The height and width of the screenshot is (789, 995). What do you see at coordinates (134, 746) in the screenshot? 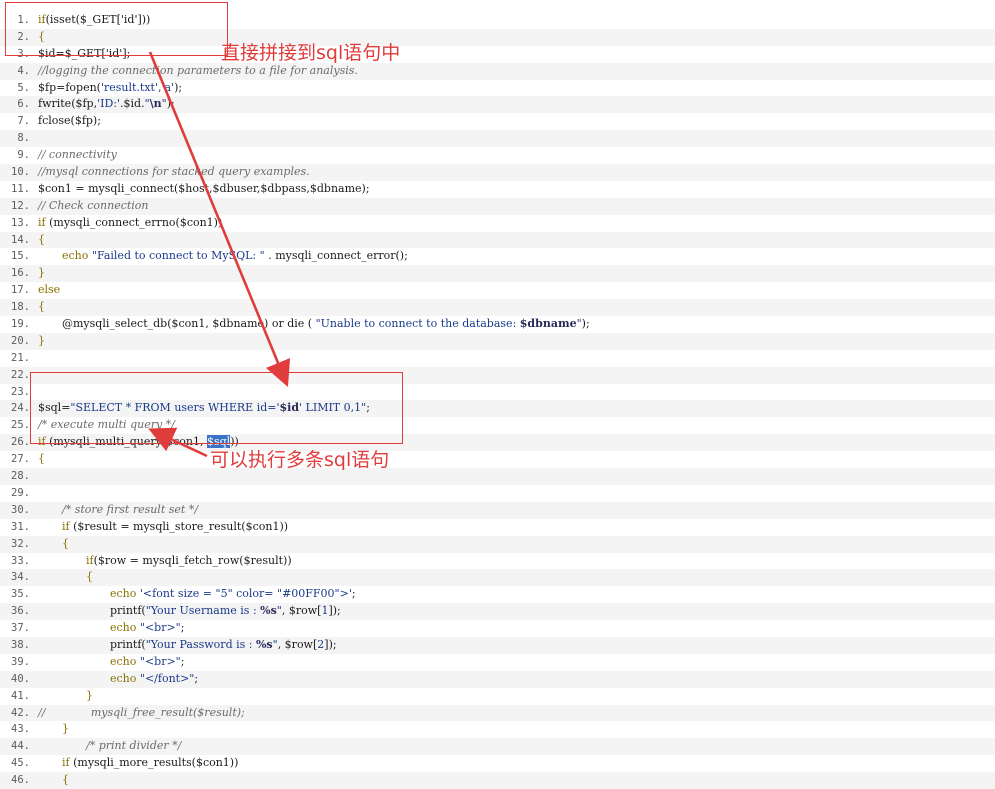
I see `code-token: /* print divider */` at bounding box center [134, 746].